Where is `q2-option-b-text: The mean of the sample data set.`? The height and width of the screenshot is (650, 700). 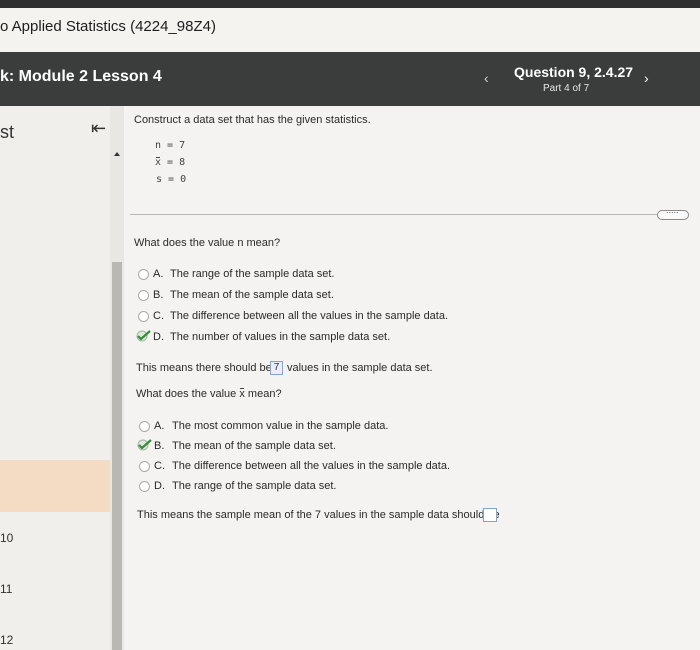
q2-option-b-text: The mean of the sample data set. is located at coordinates (254, 446).